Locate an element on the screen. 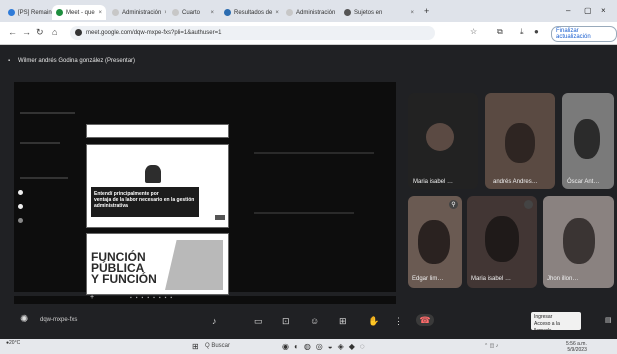 Image resolution: width=617 pixels, height=354 pixels. update-button: Finalizar actualización is located at coordinates (584, 34).